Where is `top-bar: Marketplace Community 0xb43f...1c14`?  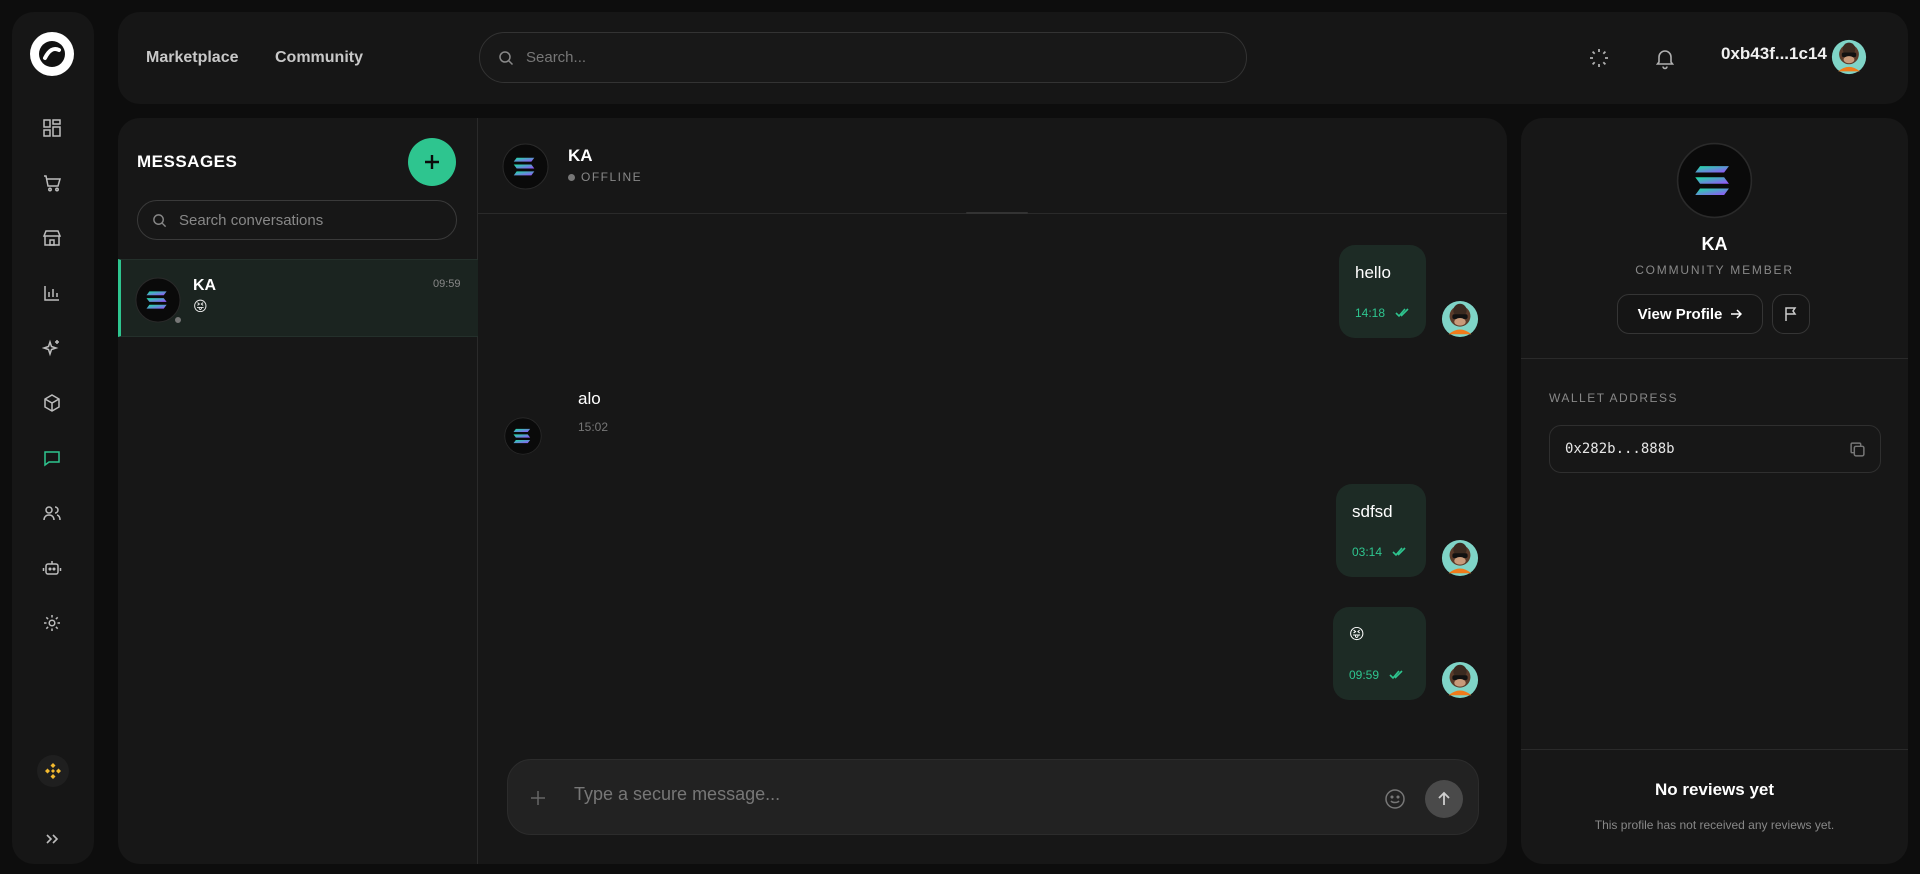 top-bar: Marketplace Community 0xb43f...1c14 is located at coordinates (1013, 58).